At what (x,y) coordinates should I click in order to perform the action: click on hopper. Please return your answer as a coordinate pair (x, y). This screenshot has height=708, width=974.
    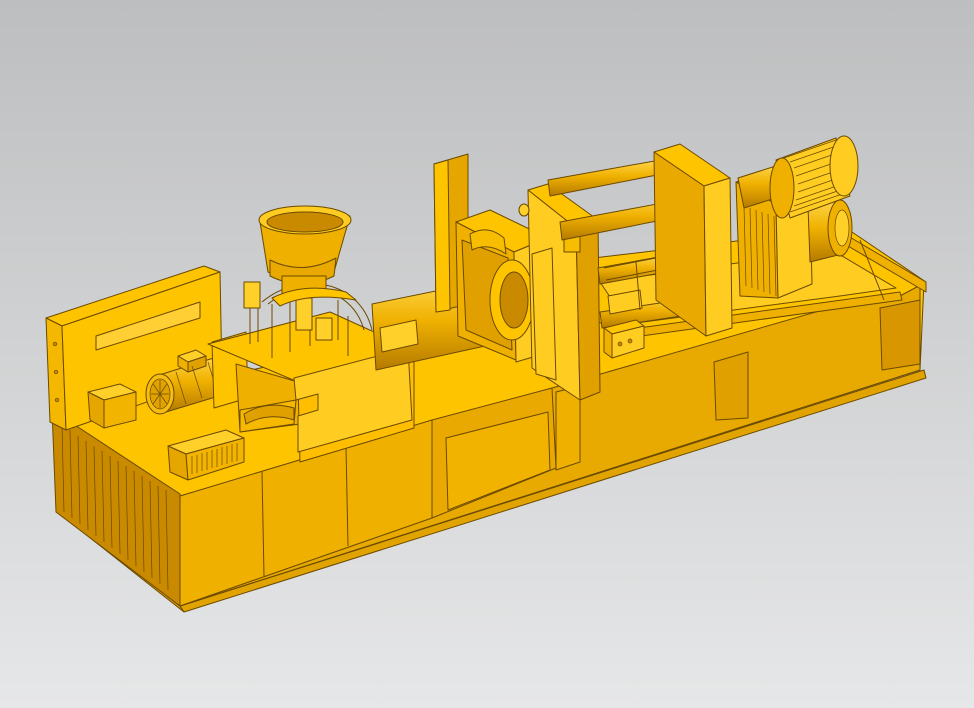
    Looking at the image, I should click on (307, 256).